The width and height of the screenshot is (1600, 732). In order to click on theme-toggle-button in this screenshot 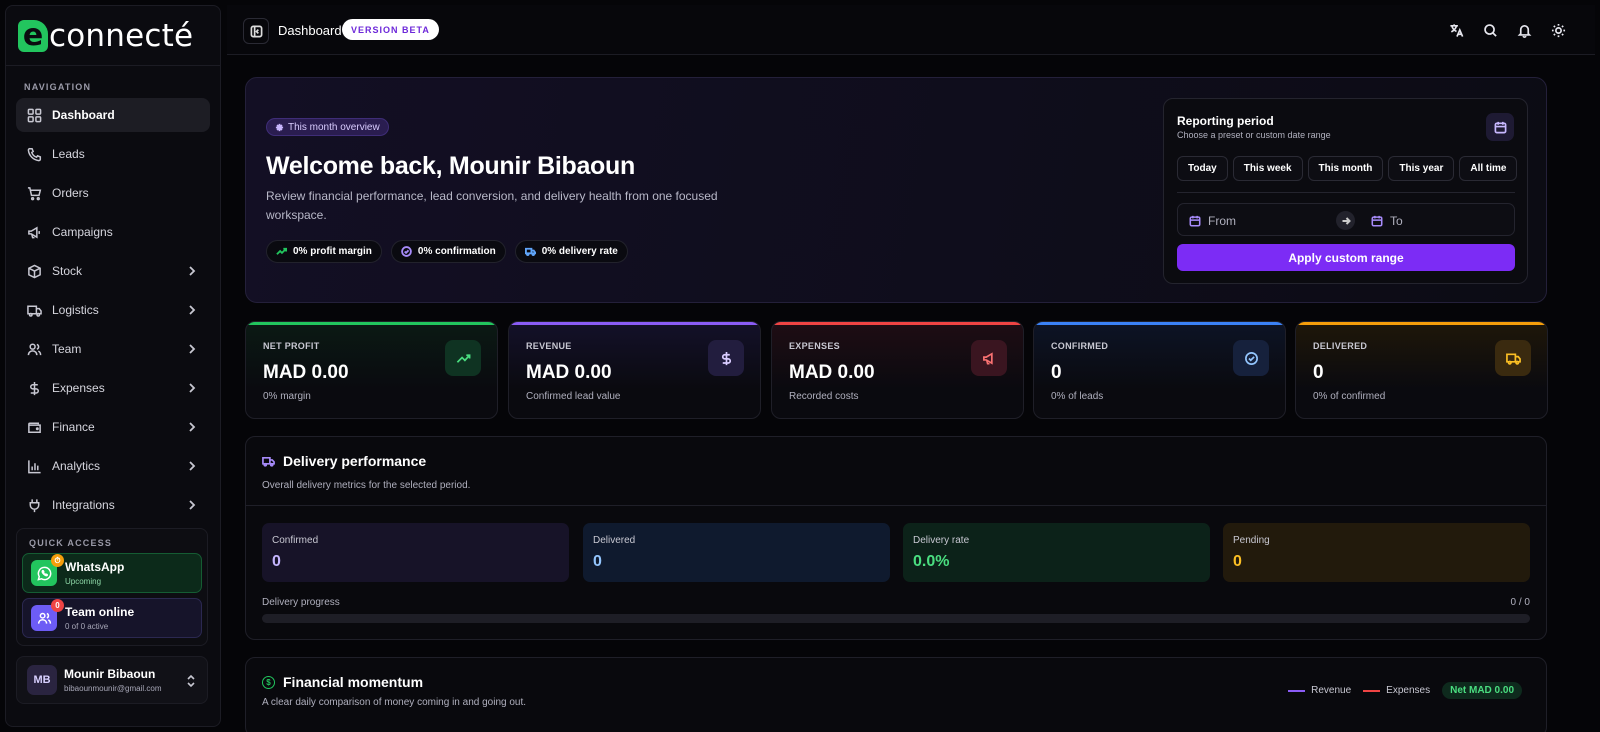, I will do `click(1558, 30)`.